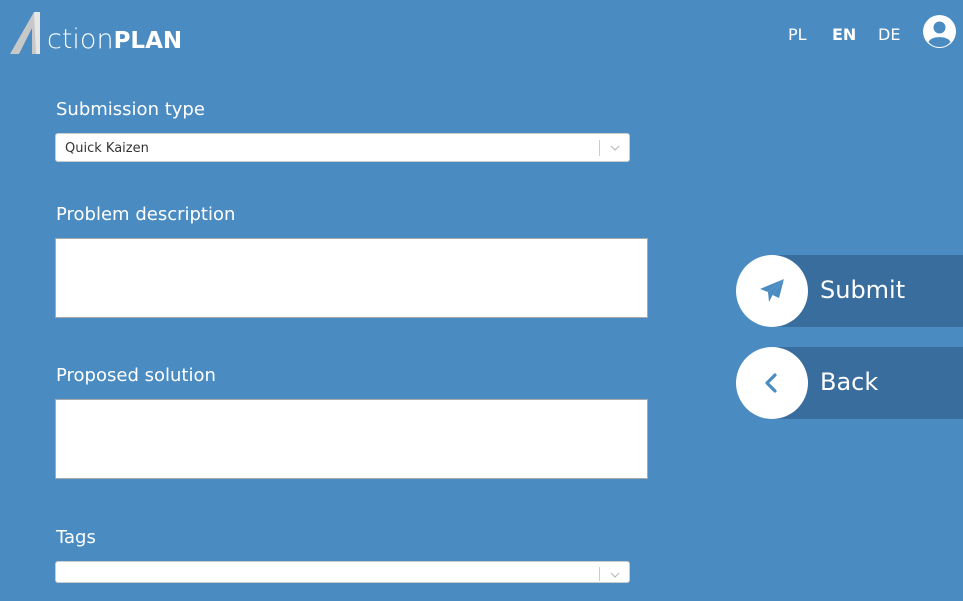 This screenshot has height=601, width=963. I want to click on language-pl: PL, so click(797, 34).